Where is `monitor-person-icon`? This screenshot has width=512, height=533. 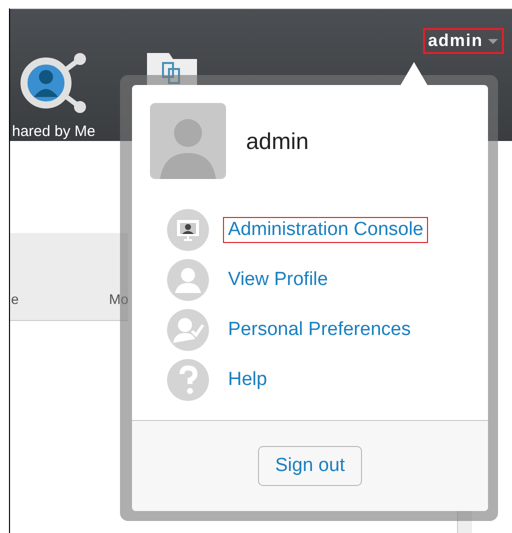
monitor-person-icon is located at coordinates (188, 230).